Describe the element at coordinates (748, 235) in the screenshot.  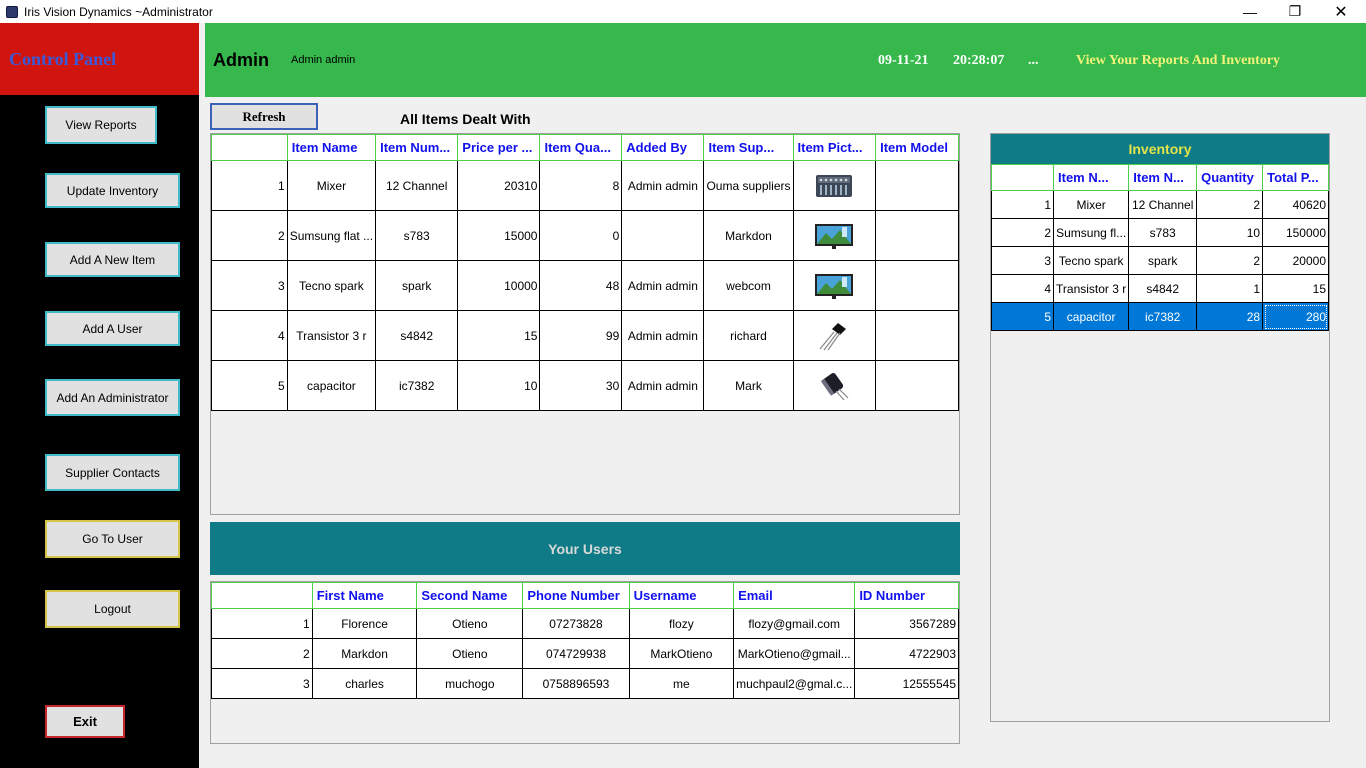
I see `items-cell: Markdon` at that location.